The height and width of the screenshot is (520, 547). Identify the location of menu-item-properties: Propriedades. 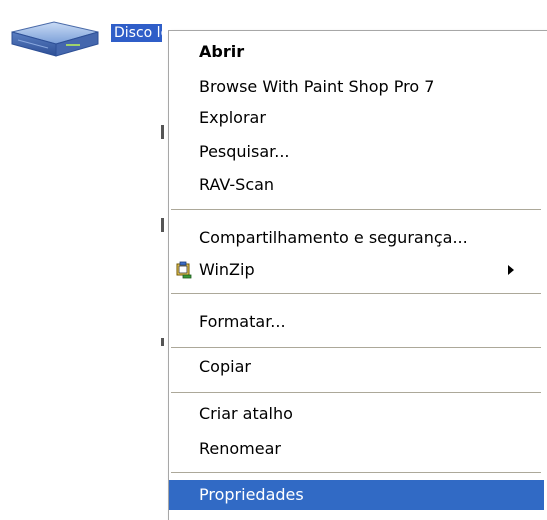
(356, 495).